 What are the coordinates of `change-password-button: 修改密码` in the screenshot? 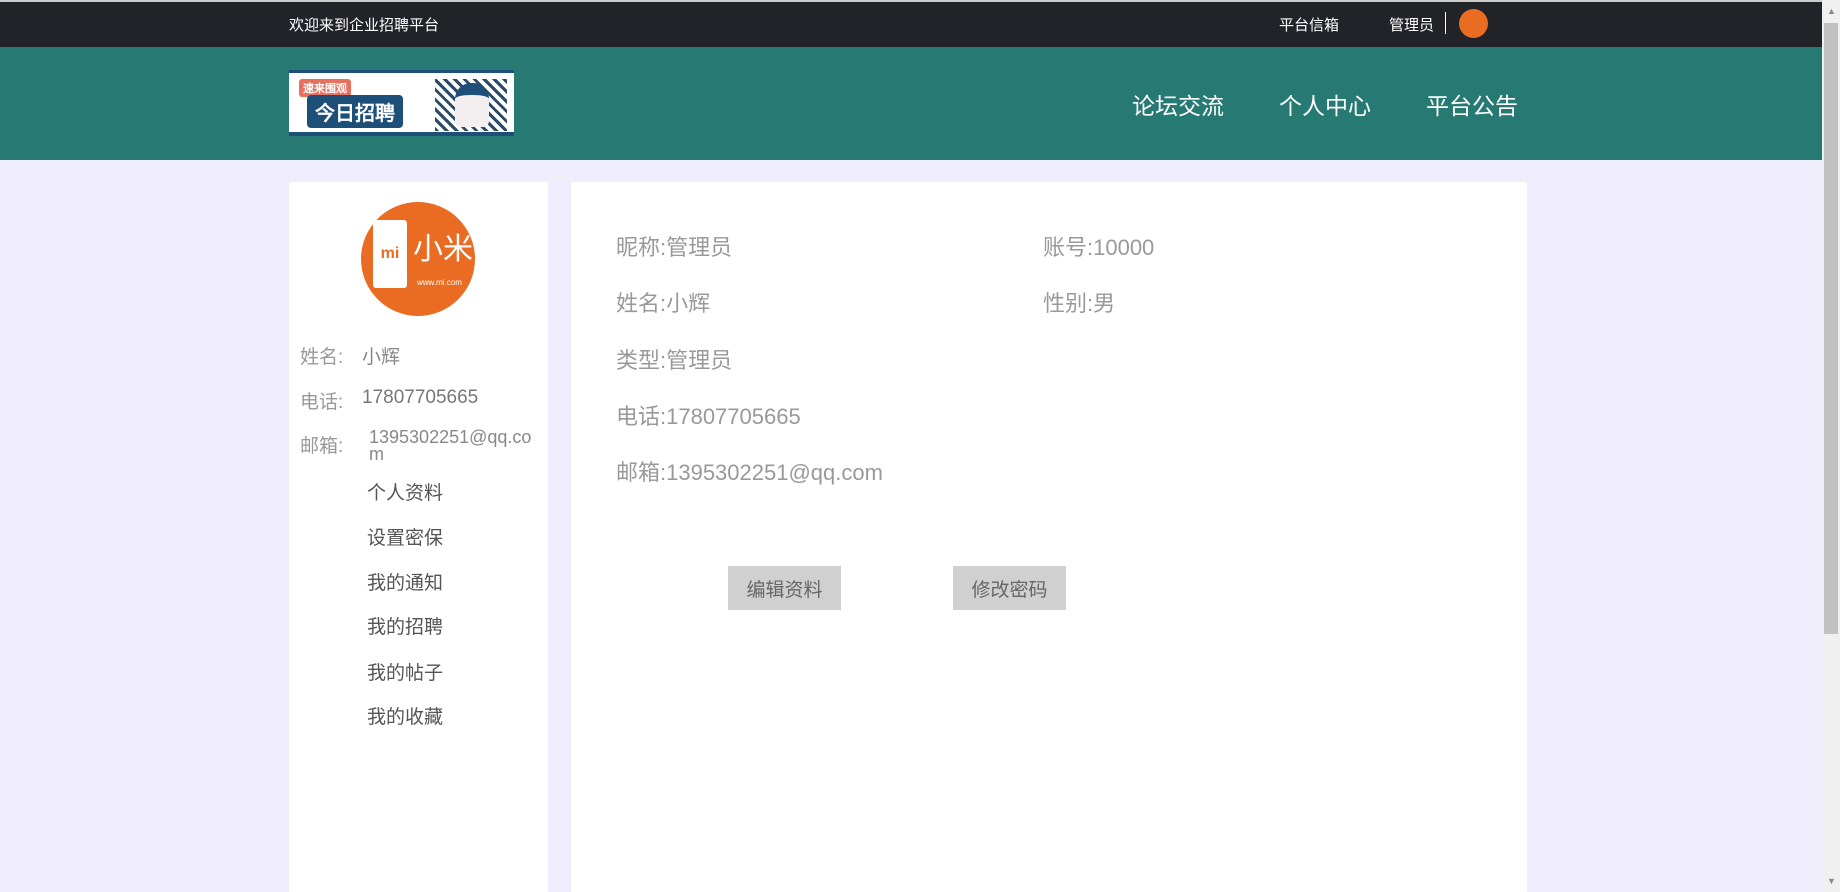 It's located at (1009, 588).